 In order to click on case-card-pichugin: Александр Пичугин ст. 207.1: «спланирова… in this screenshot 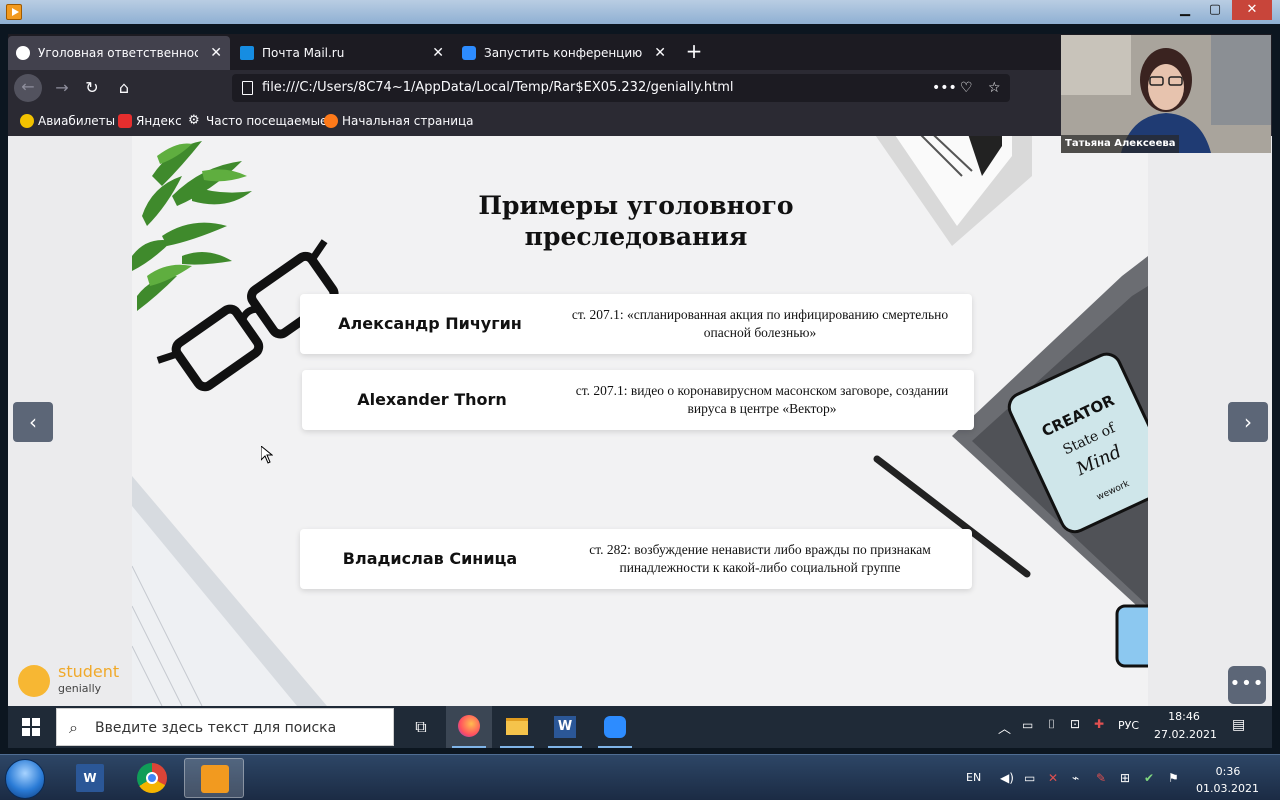, I will do `click(636, 324)`.